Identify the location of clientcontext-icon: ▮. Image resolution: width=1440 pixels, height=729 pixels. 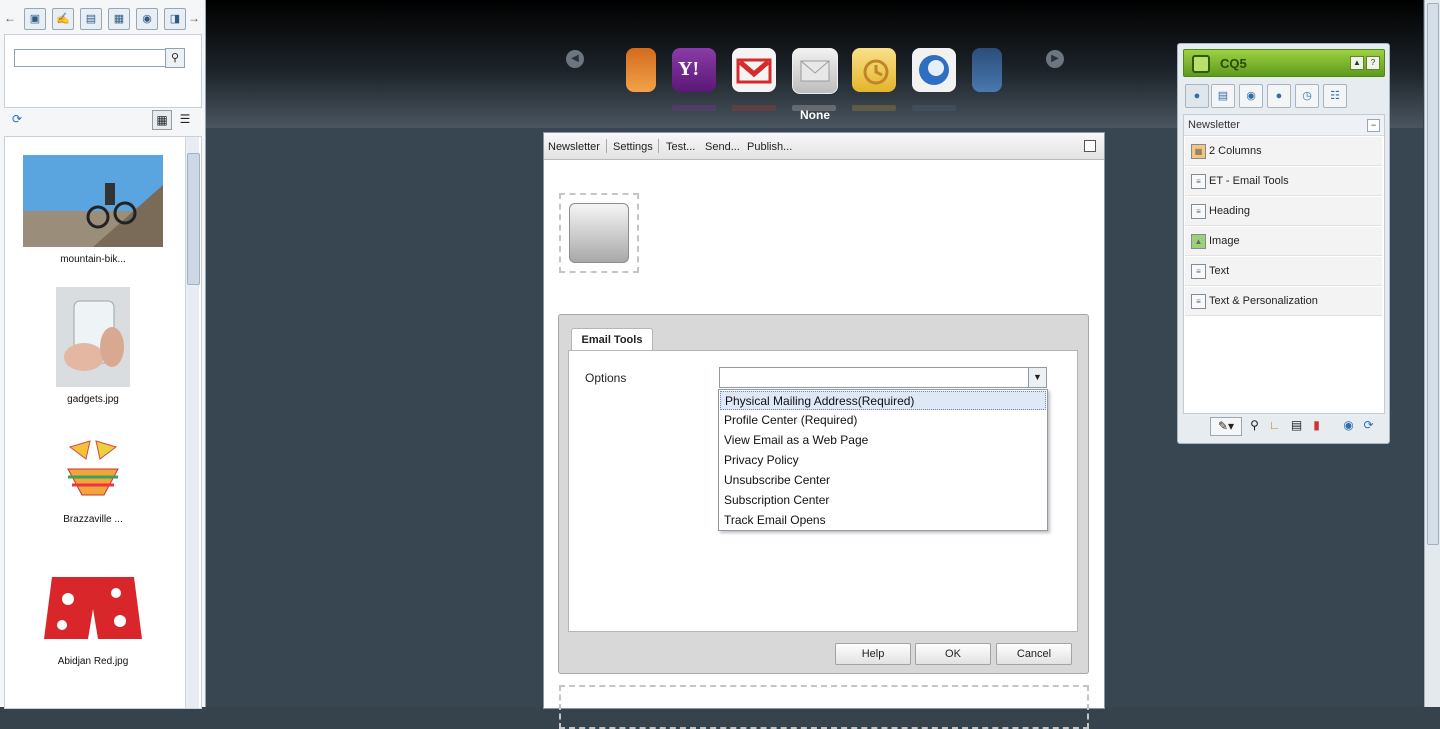
(1316, 425).